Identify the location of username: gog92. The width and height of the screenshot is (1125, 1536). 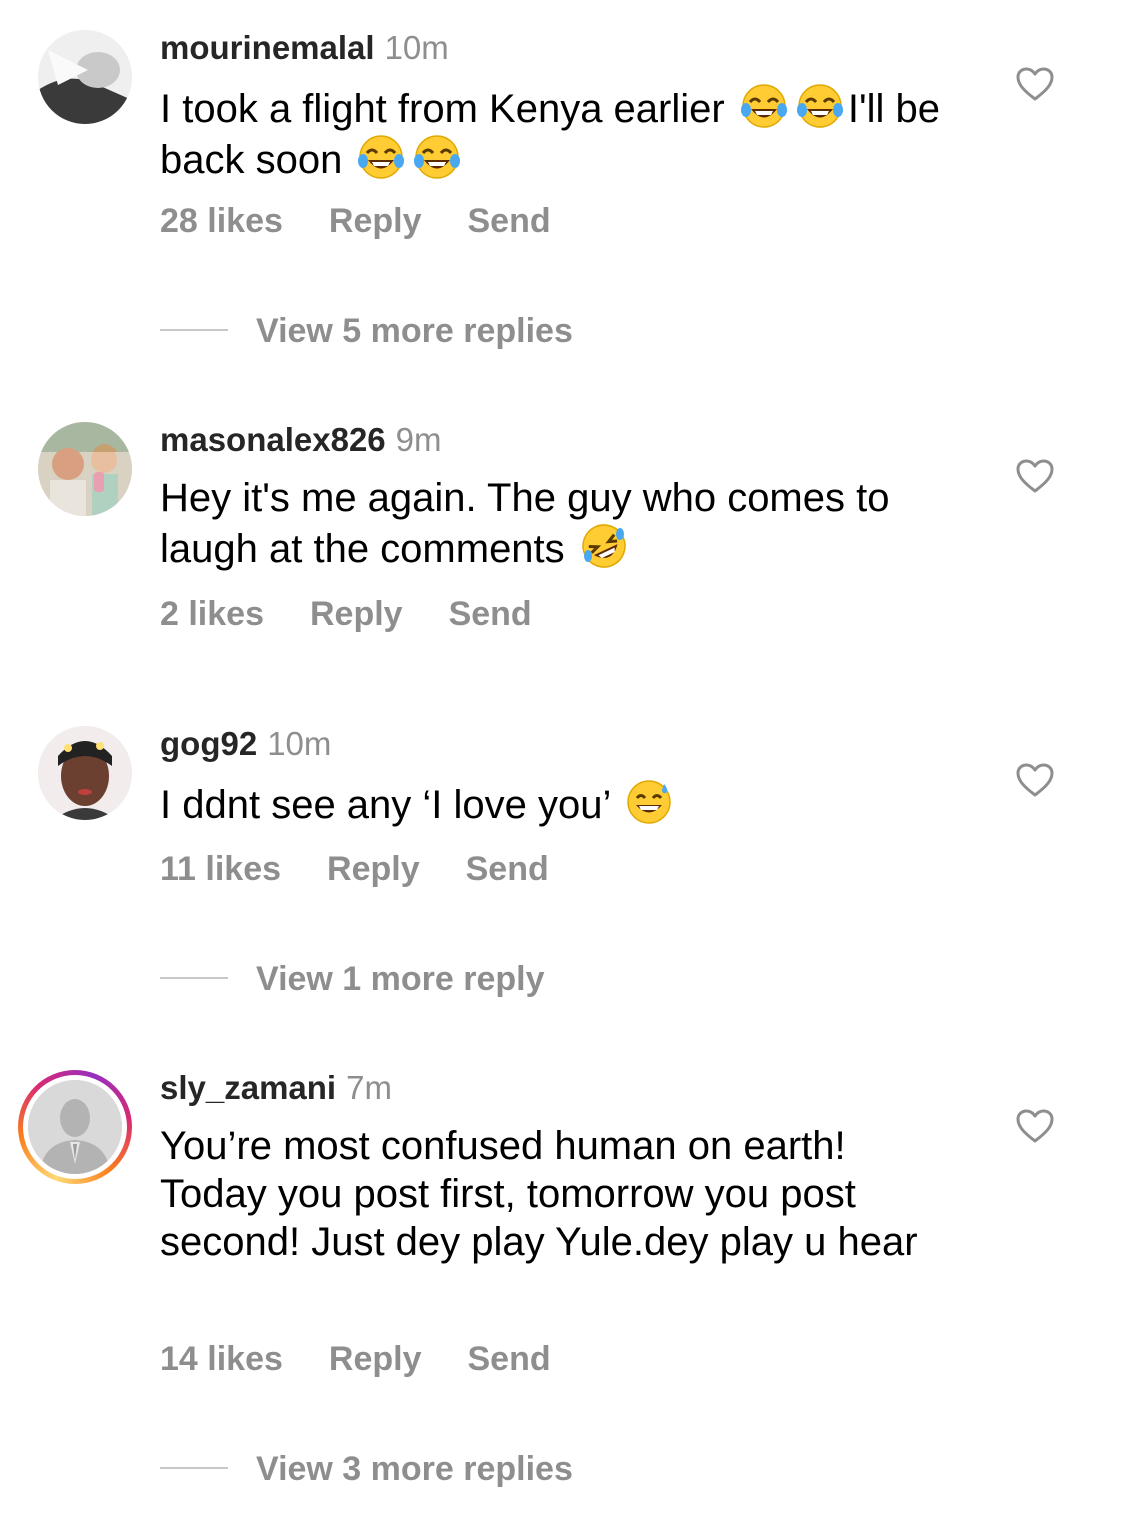
(208, 743).